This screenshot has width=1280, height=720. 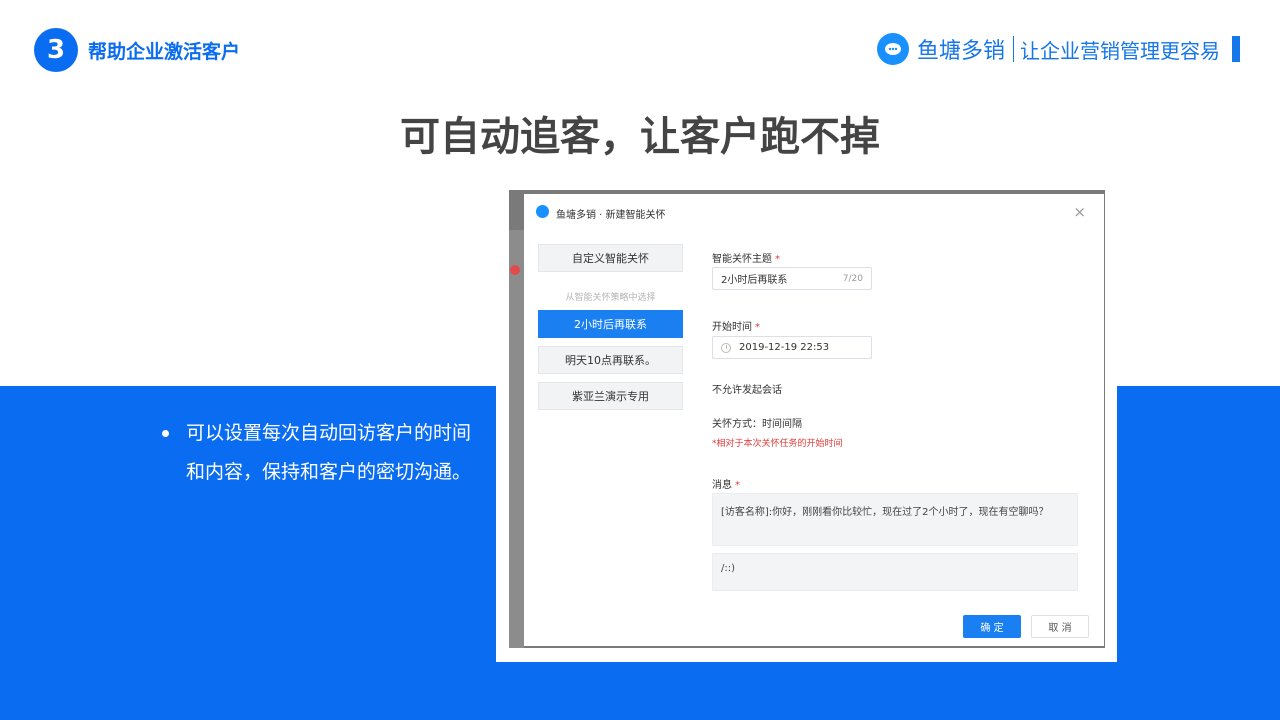 What do you see at coordinates (542, 211) in the screenshot?
I see `app-logo-icon` at bounding box center [542, 211].